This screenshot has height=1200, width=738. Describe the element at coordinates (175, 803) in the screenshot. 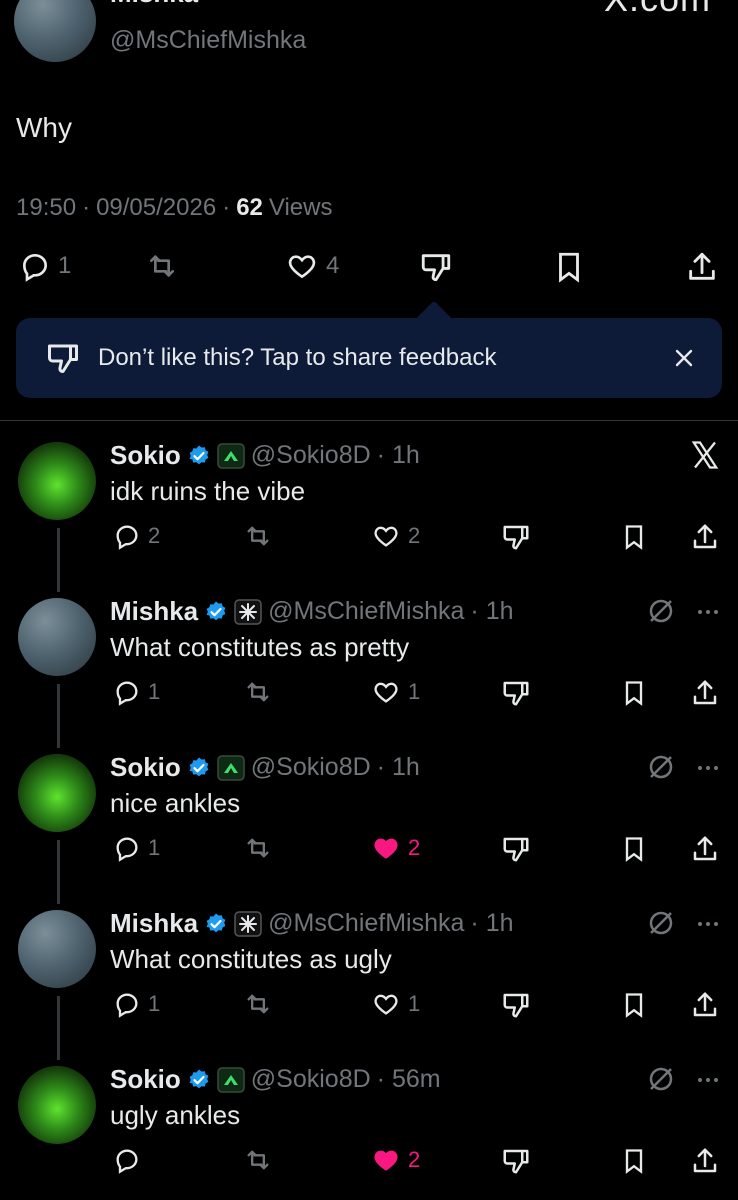

I see `reply-text: nice ankles` at that location.